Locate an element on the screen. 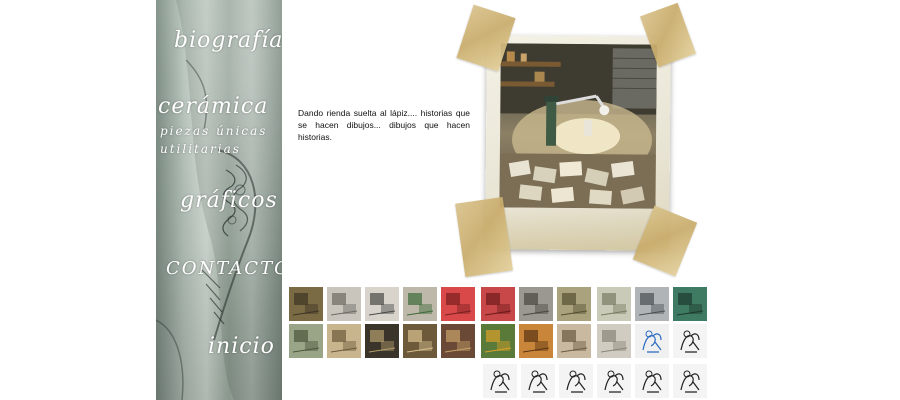  nav-link-graficos: gráficos is located at coordinates (229, 200).